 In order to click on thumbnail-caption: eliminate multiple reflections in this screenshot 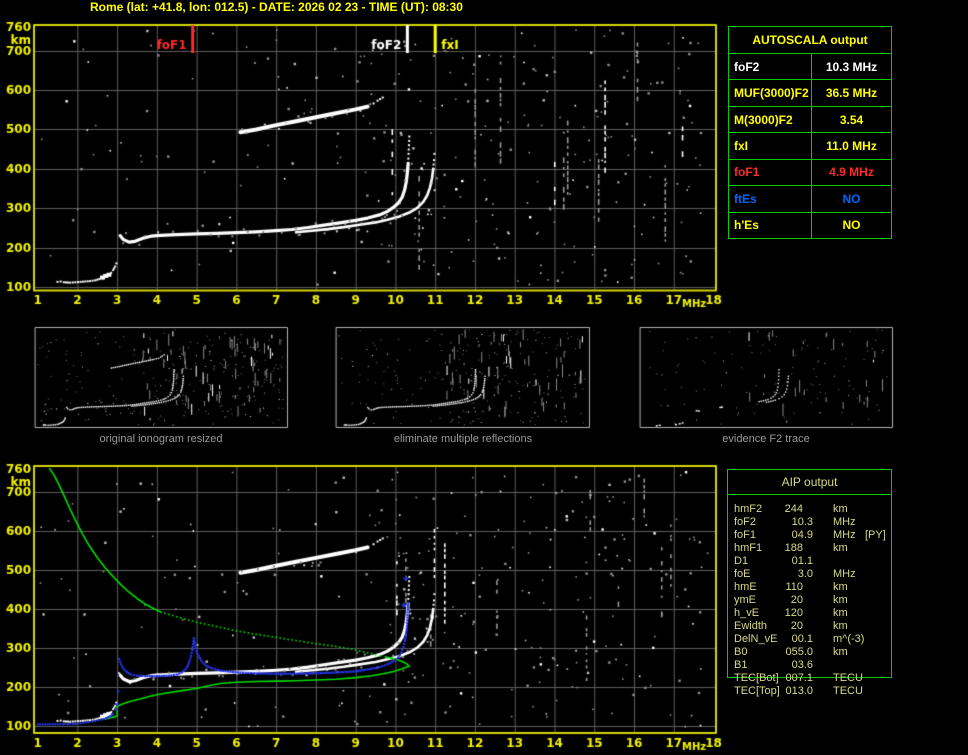, I will do `click(463, 439)`.